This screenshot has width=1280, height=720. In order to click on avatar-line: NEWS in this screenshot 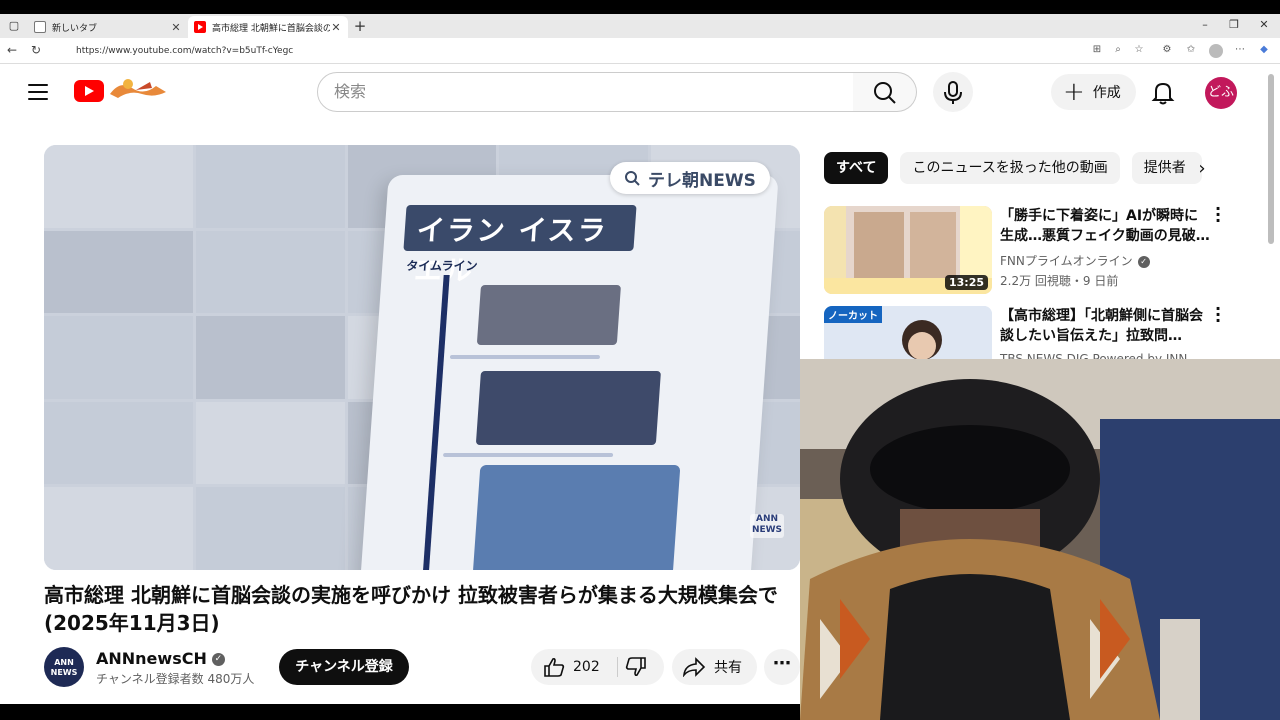, I will do `click(64, 672)`.